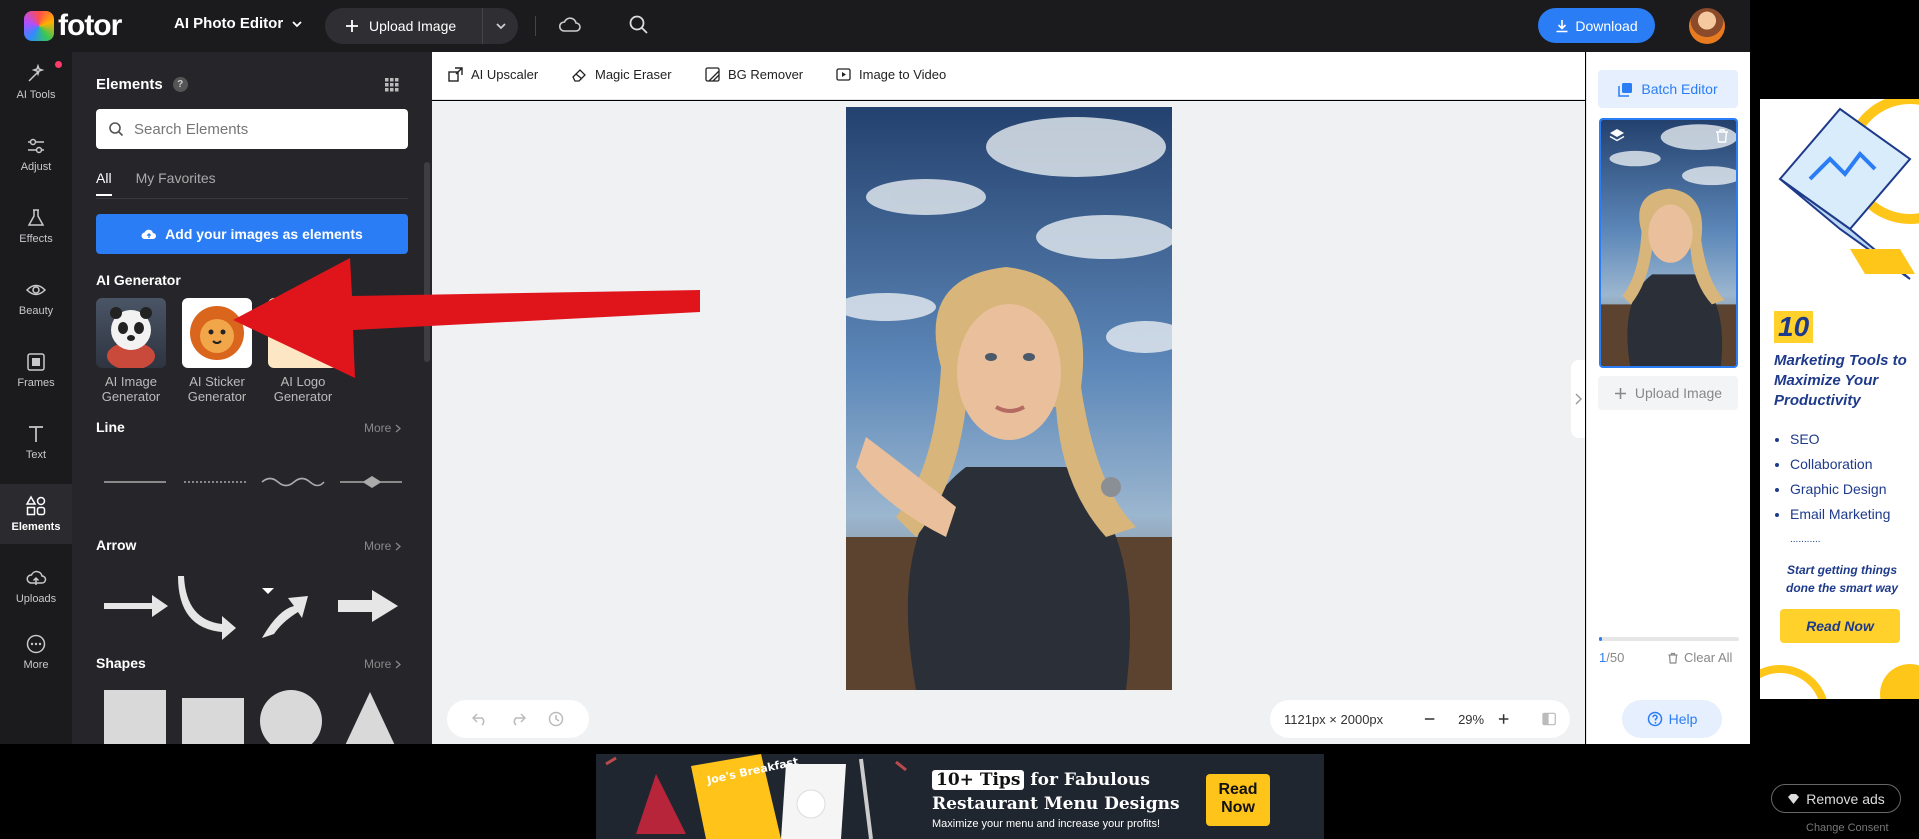 This screenshot has width=1919, height=839. I want to click on rail-item-text: Text, so click(36, 442).